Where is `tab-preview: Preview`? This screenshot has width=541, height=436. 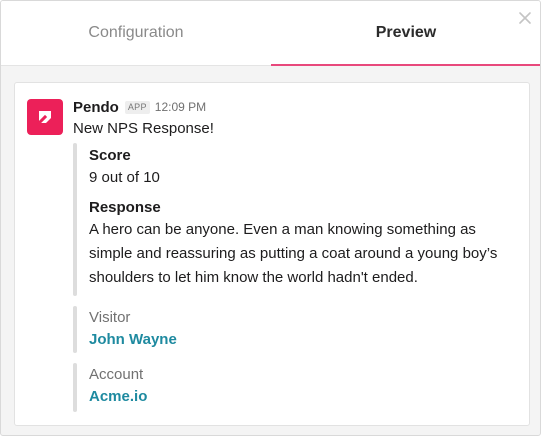 tab-preview: Preview is located at coordinates (405, 33).